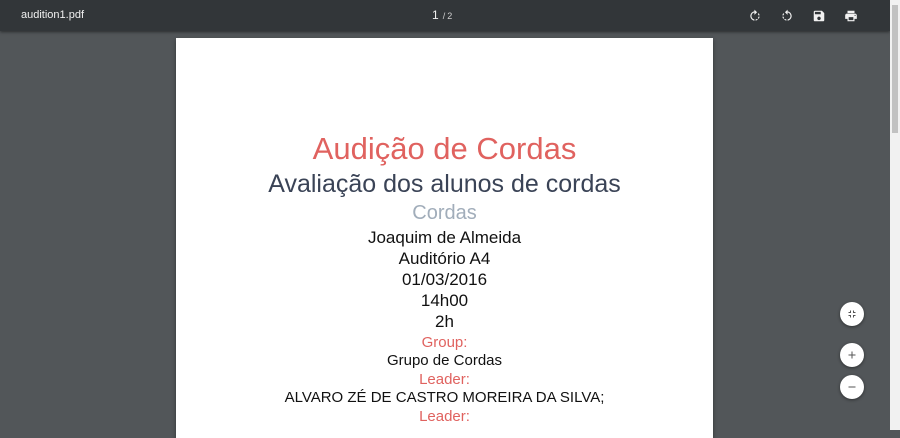  What do you see at coordinates (444, 300) in the screenshot?
I see `event-time: 14h00` at bounding box center [444, 300].